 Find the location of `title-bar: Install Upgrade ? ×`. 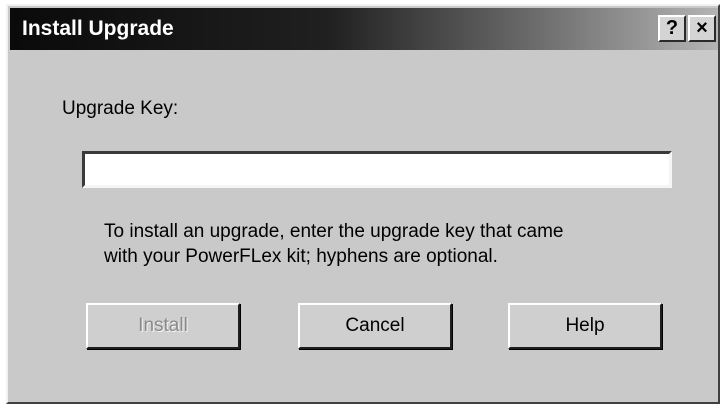

title-bar: Install Upgrade ? × is located at coordinates (364, 29).